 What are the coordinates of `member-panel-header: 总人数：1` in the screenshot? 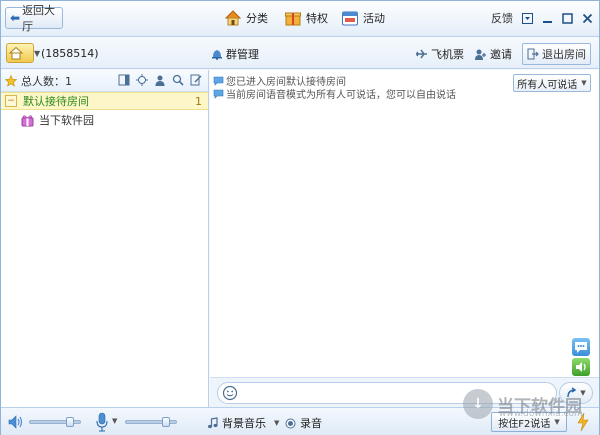 It's located at (104, 81).